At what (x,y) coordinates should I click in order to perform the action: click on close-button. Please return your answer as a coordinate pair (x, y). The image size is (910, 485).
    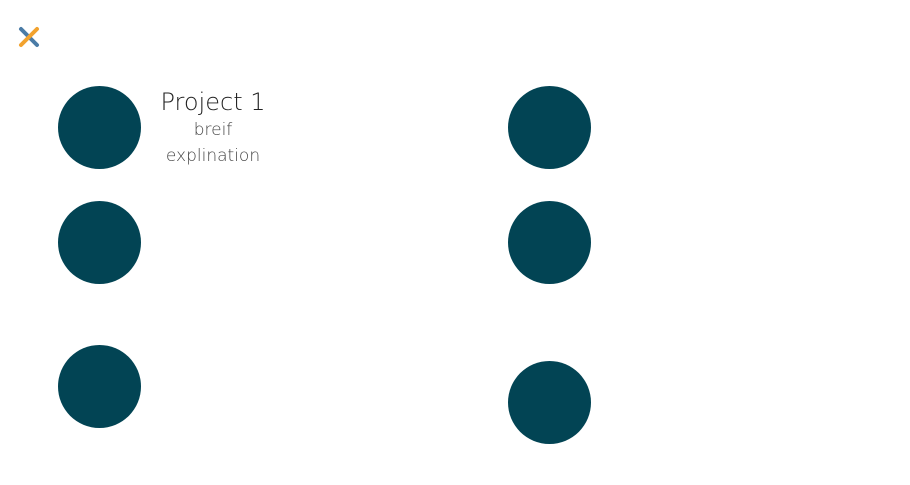
    Looking at the image, I should click on (29, 37).